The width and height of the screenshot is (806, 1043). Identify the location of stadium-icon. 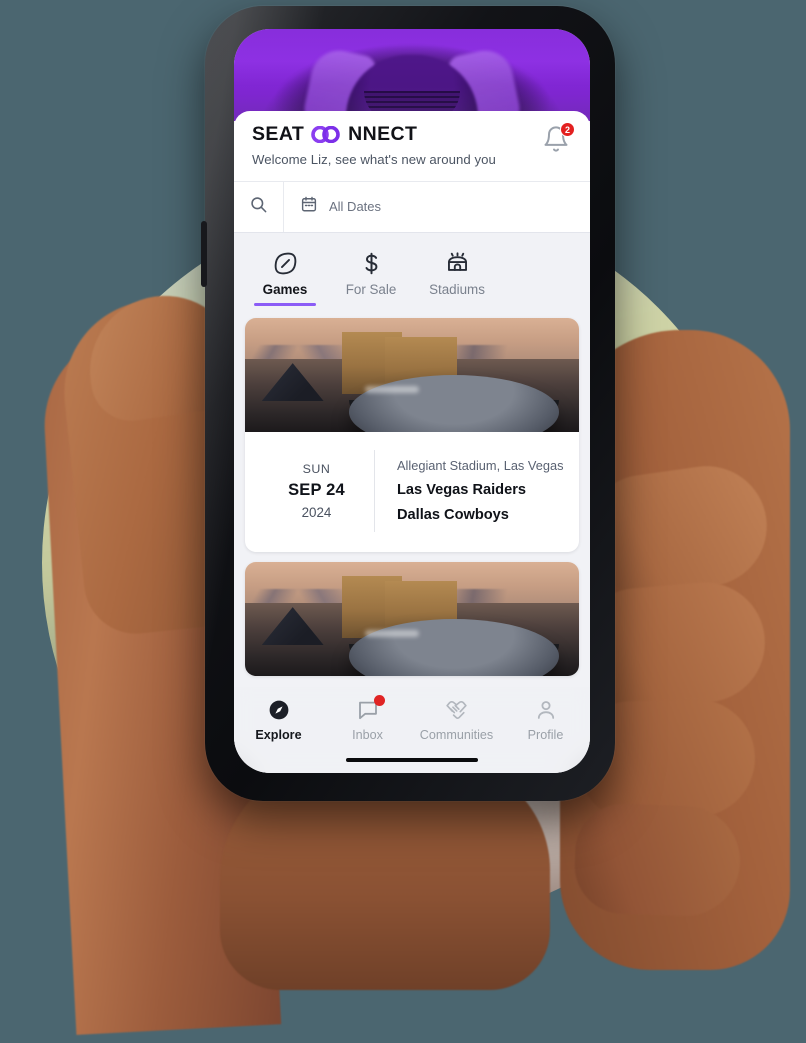
(457, 264).